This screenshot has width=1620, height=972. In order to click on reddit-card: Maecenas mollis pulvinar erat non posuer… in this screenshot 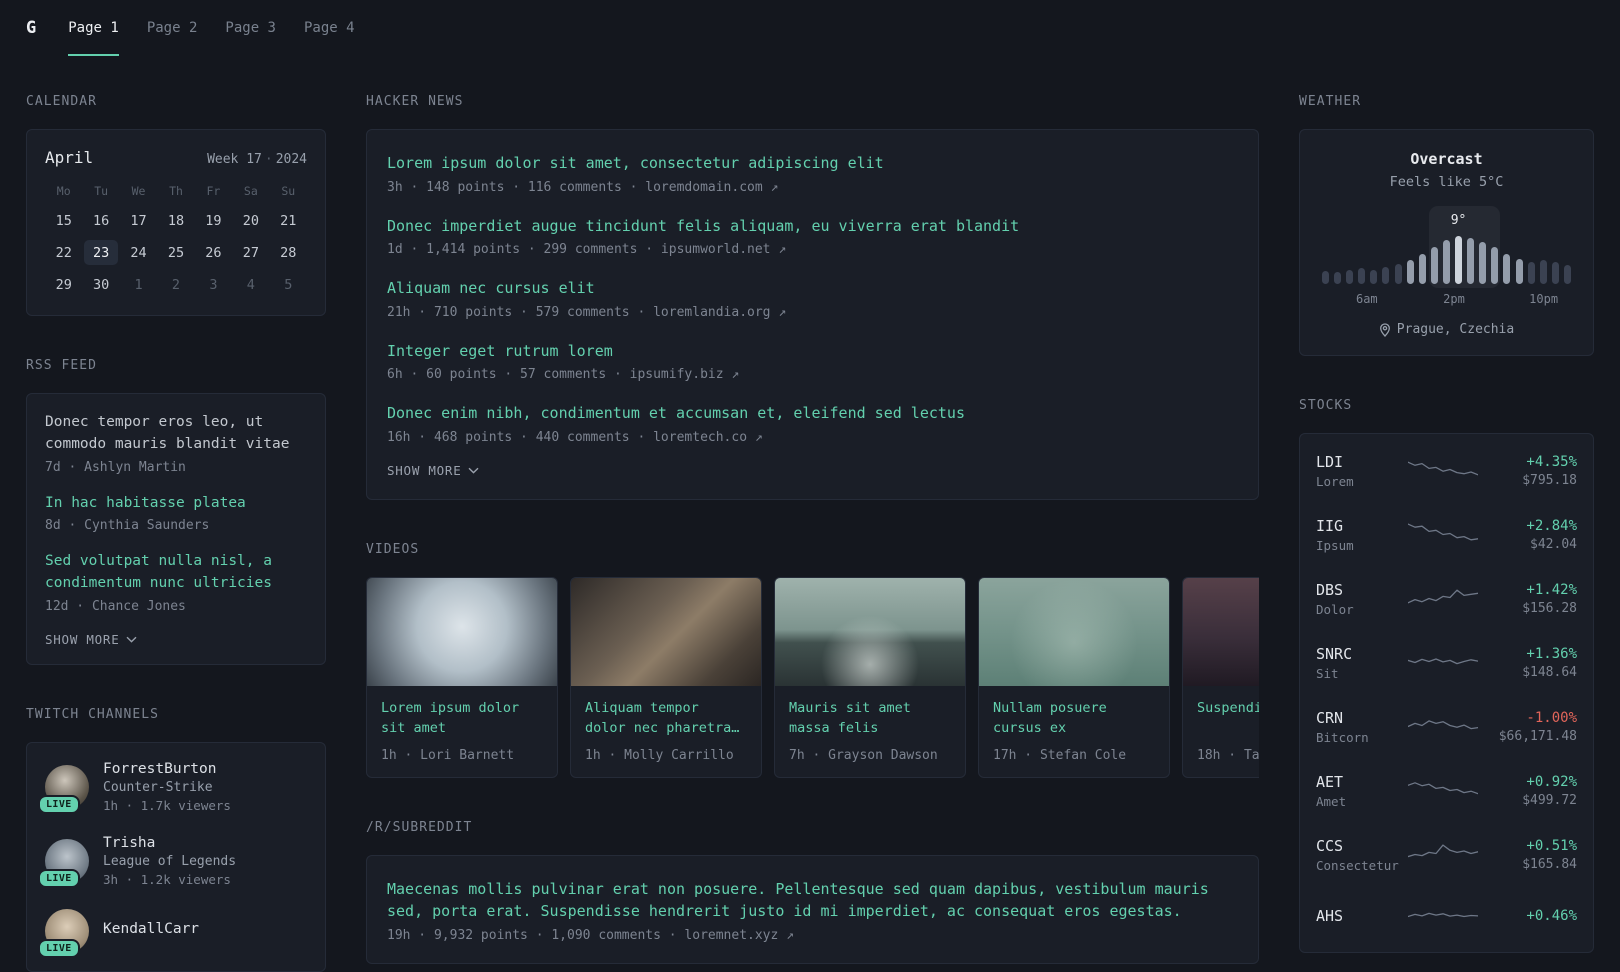, I will do `click(812, 909)`.